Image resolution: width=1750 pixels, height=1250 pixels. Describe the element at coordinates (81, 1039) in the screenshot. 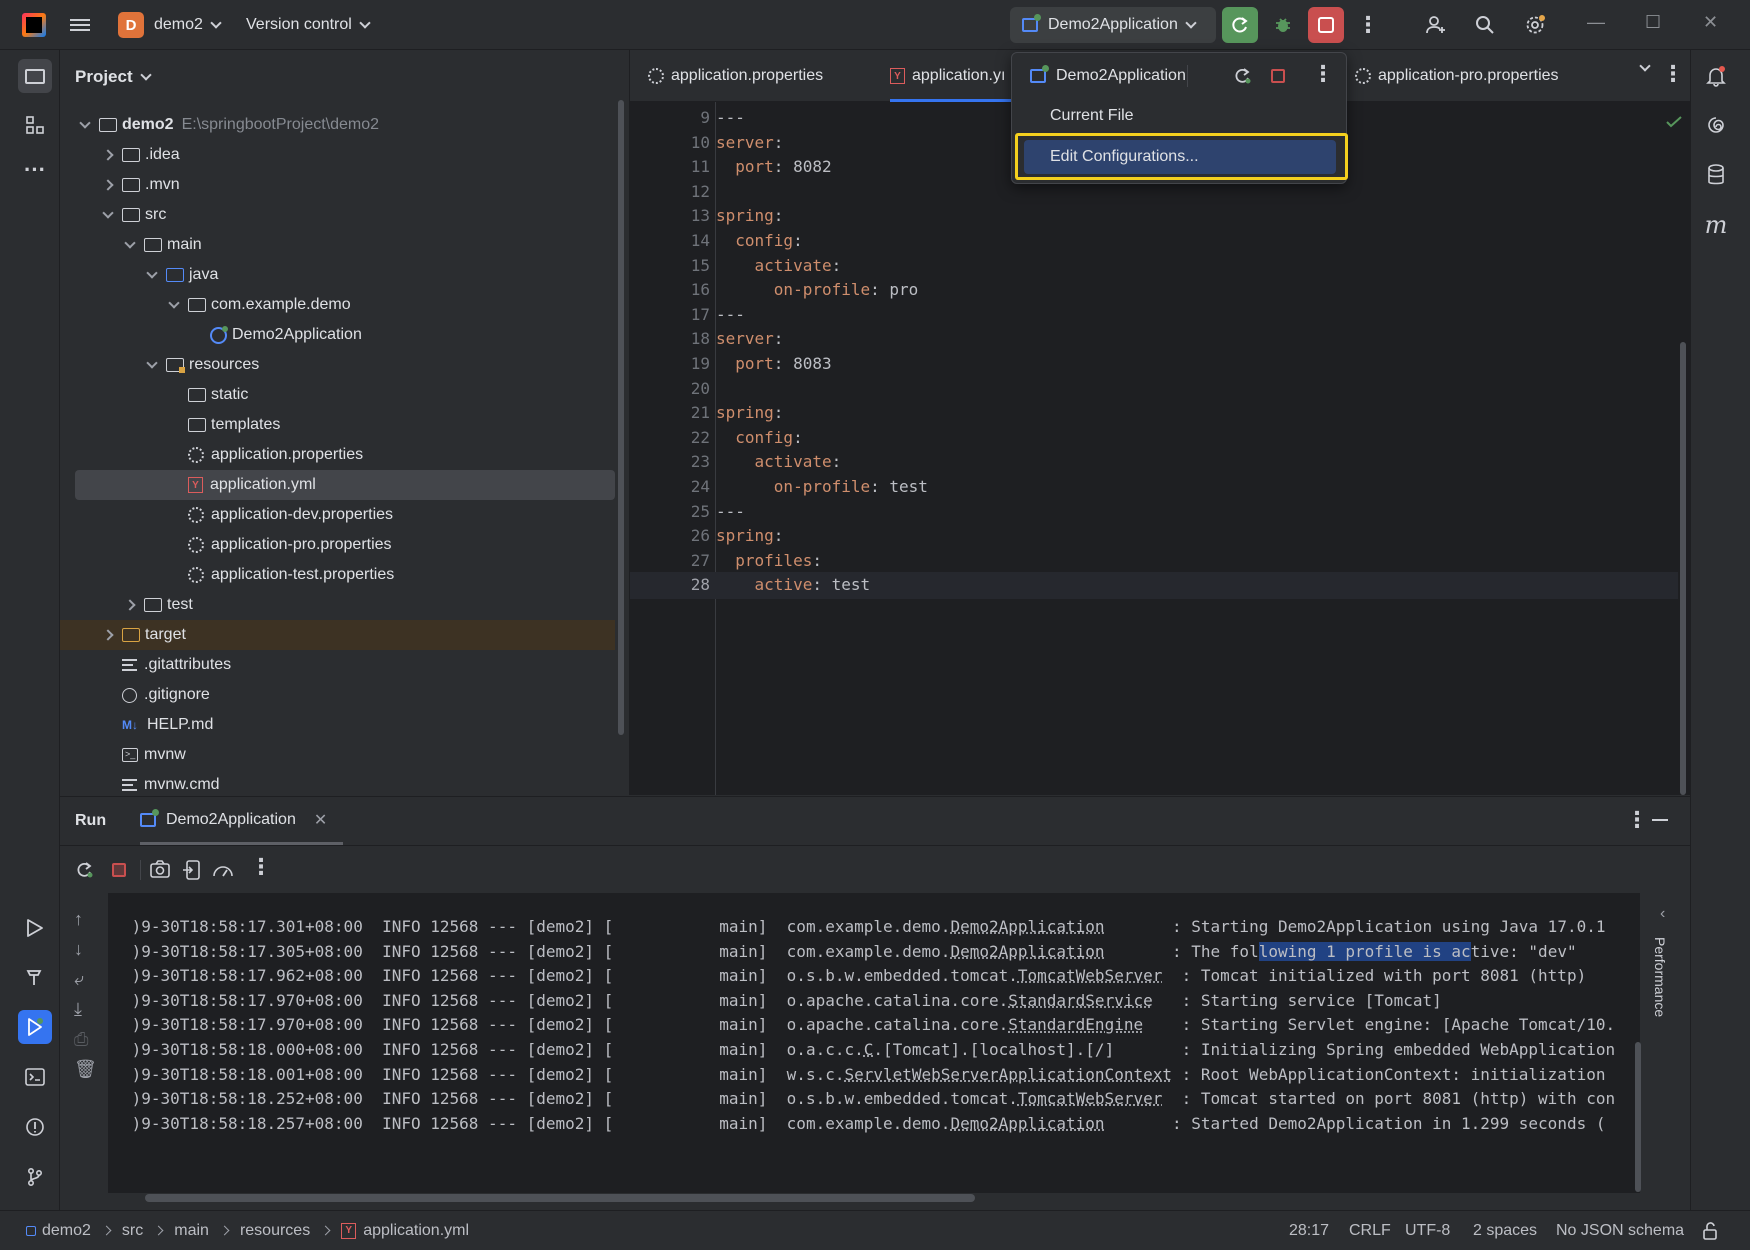

I see `print-icon: ⎙` at that location.